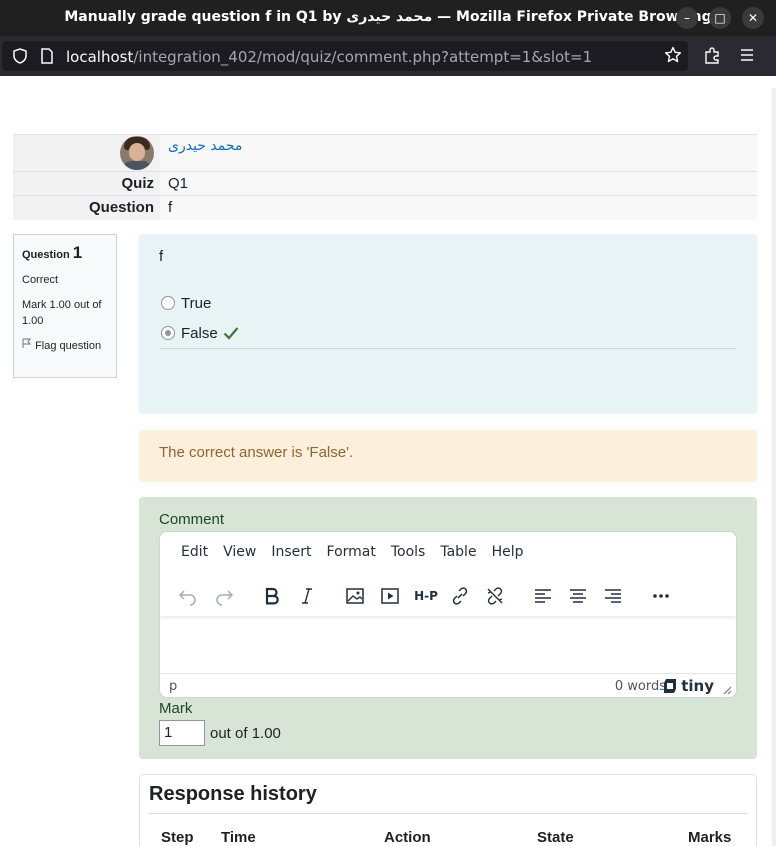 The height and width of the screenshot is (846, 776). What do you see at coordinates (460, 596) in the screenshot?
I see `link-icon` at bounding box center [460, 596].